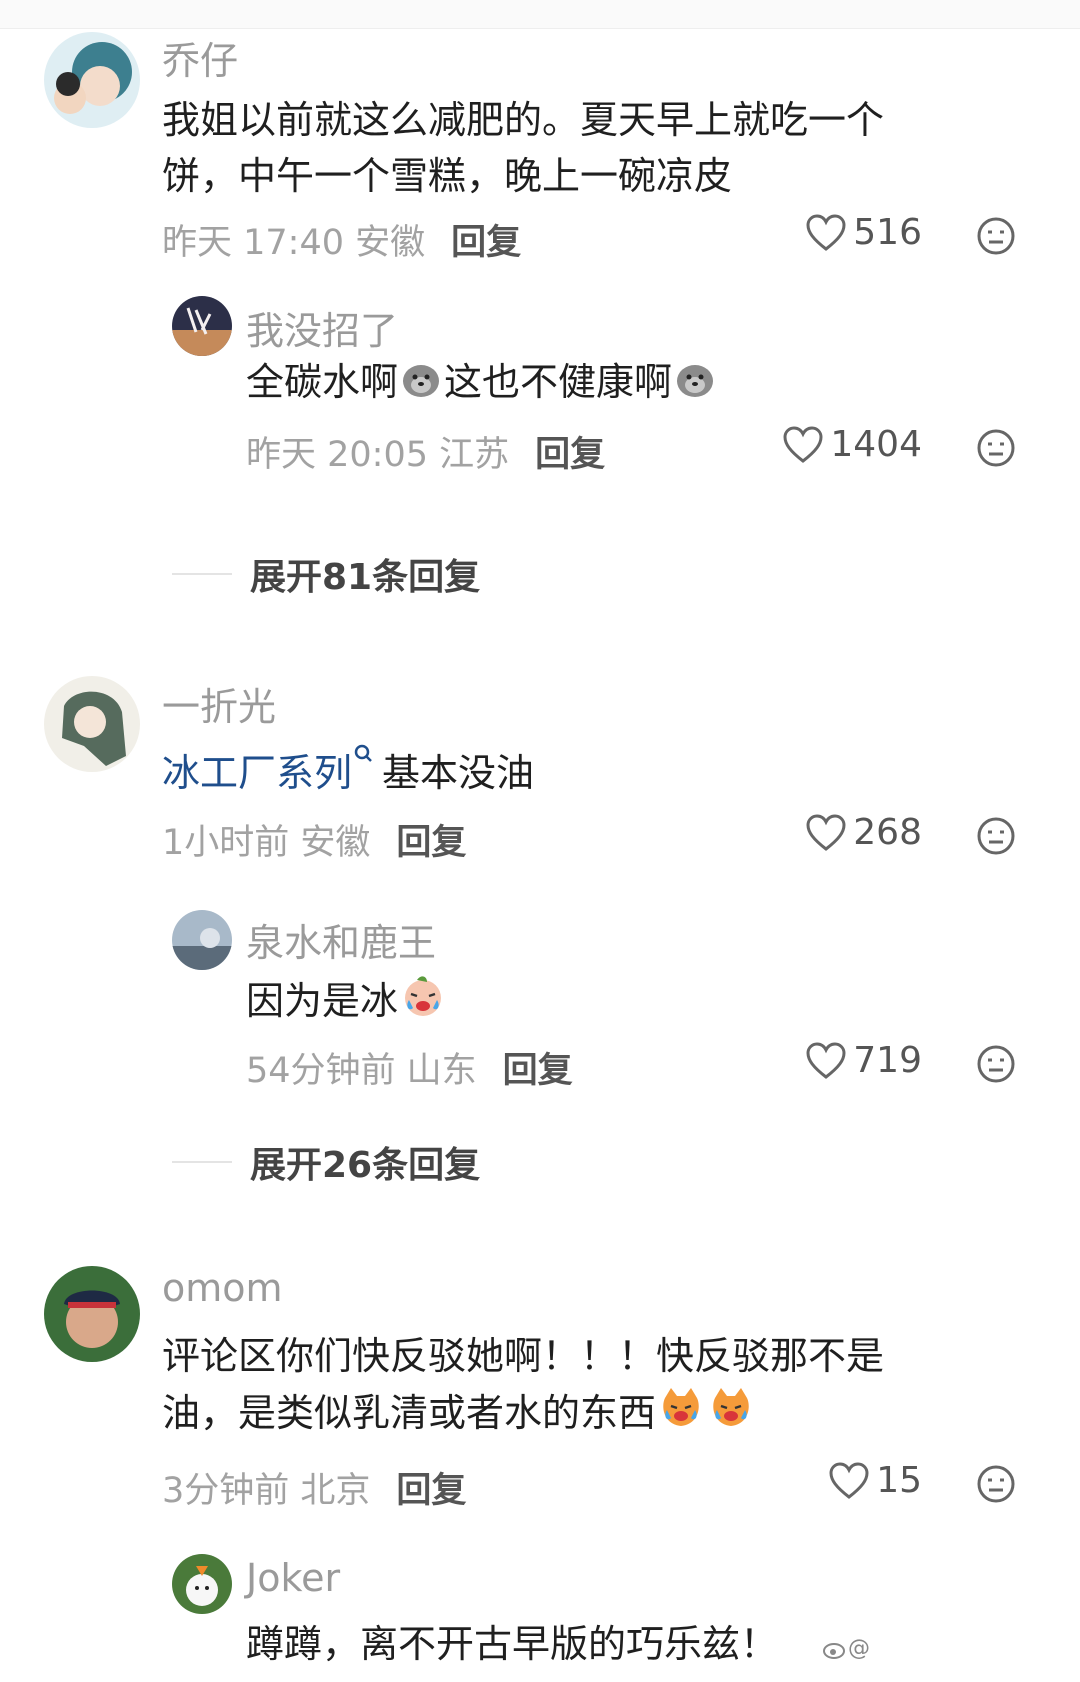 The width and height of the screenshot is (1080, 1682). I want to click on like-count: 268, so click(887, 832).